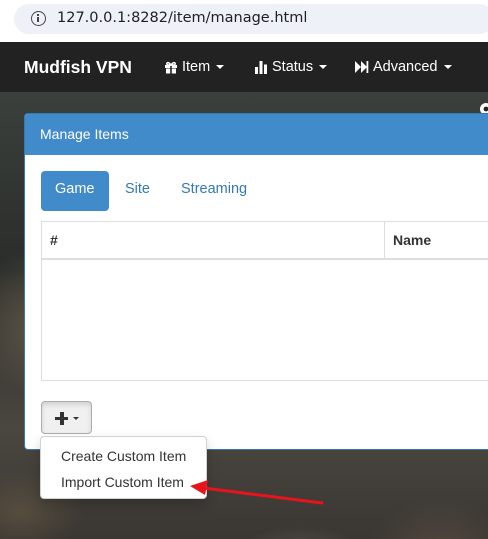 This screenshot has width=488, height=539. Describe the element at coordinates (257, 492) in the screenshot. I see `annotation-arrow-icon` at that location.